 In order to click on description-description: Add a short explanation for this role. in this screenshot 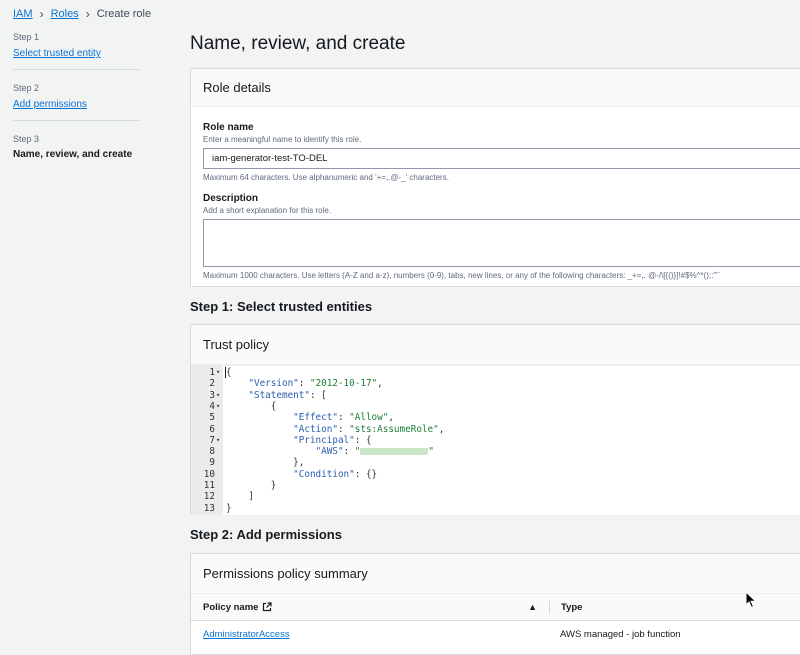, I will do `click(267, 210)`.